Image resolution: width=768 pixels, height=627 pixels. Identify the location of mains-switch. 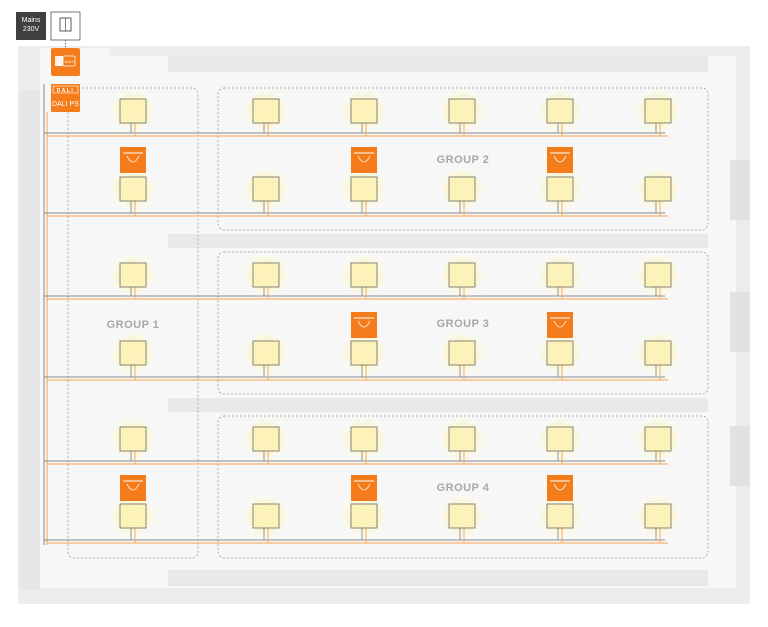
(65, 29).